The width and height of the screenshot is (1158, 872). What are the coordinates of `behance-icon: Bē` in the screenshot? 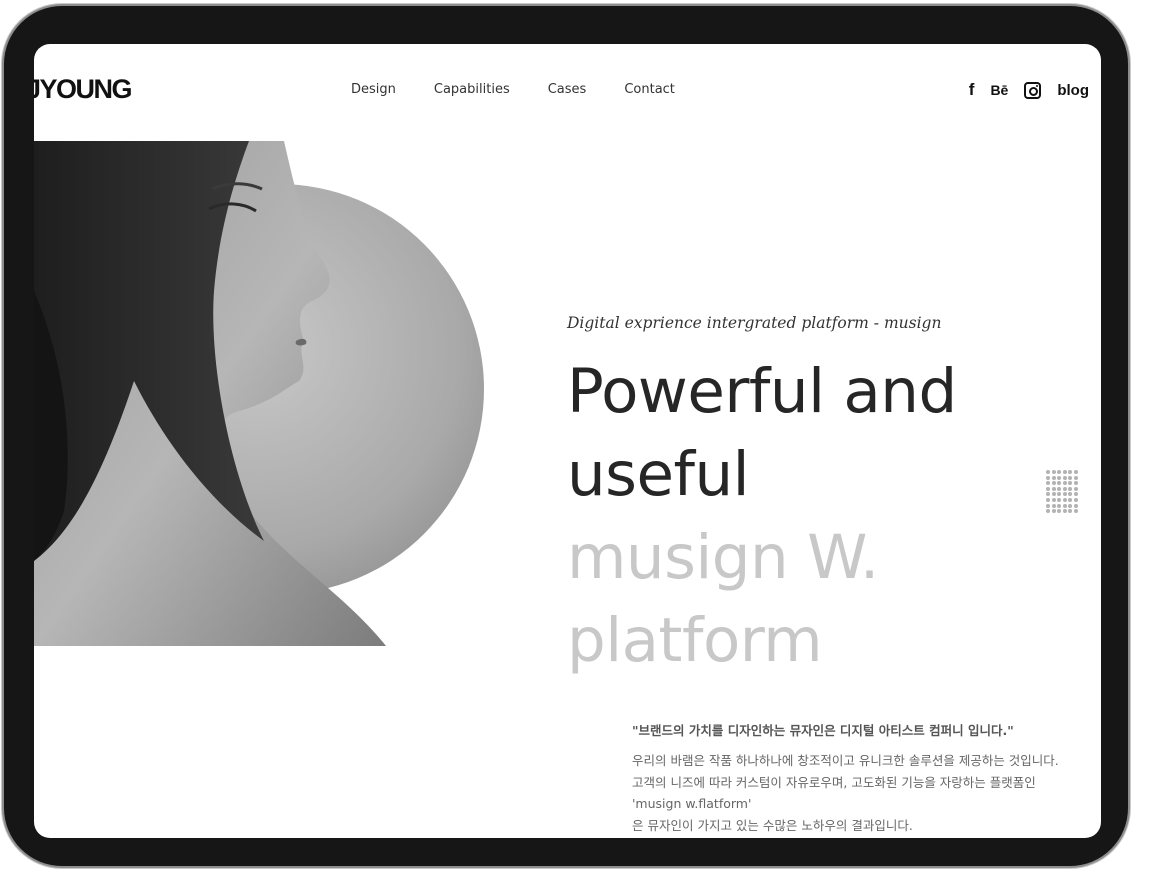 It's located at (999, 90).